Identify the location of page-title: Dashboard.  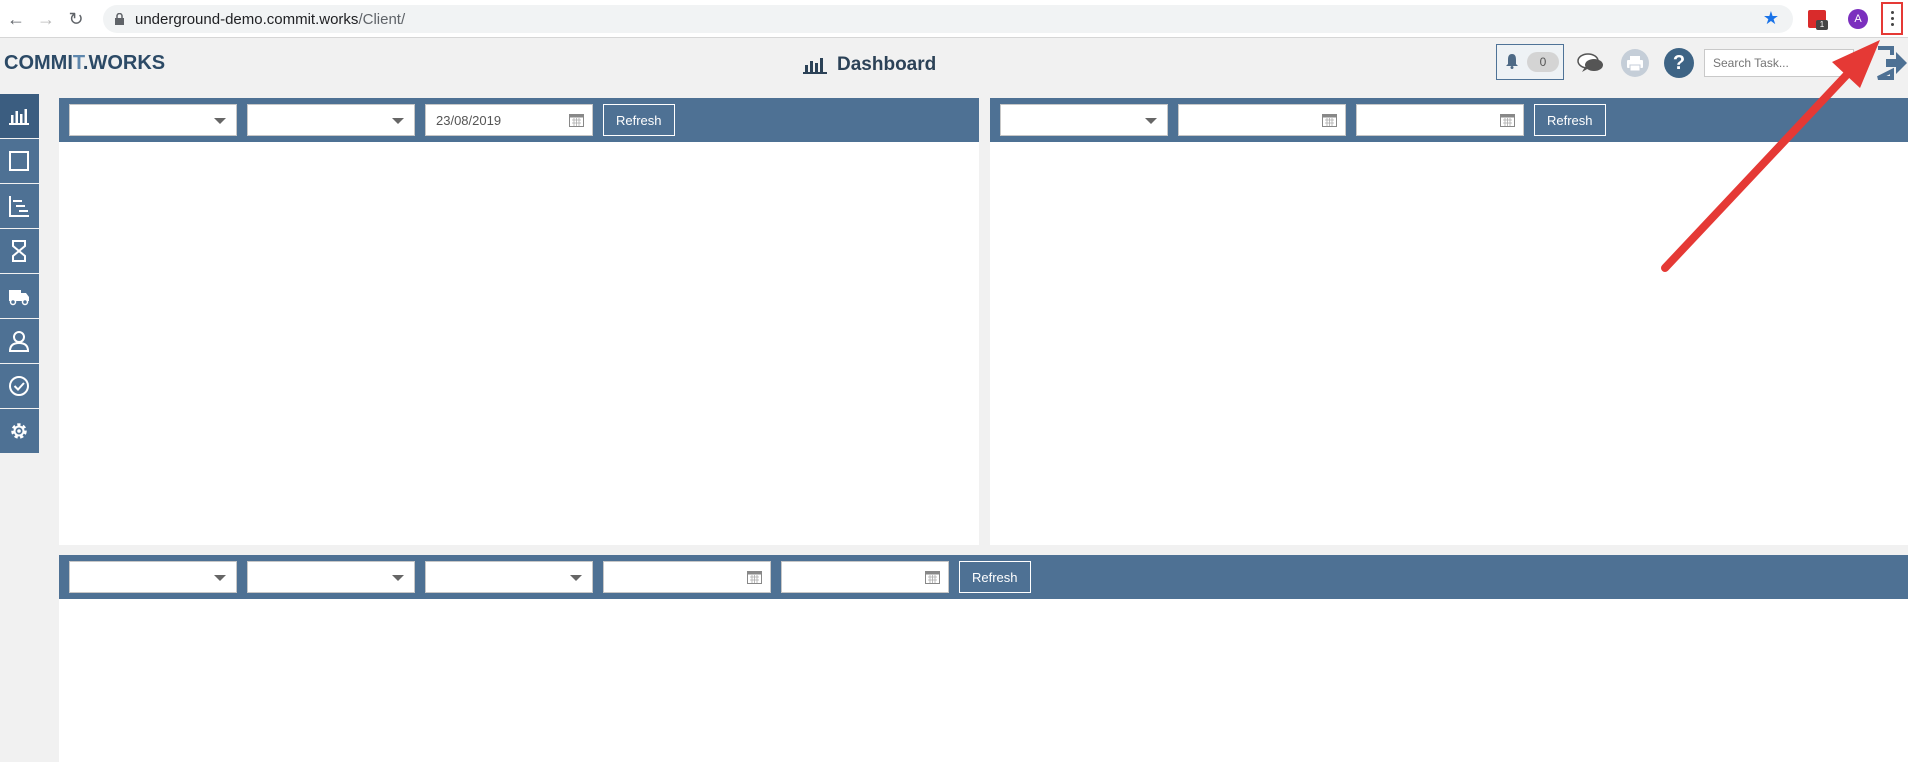
(887, 64).